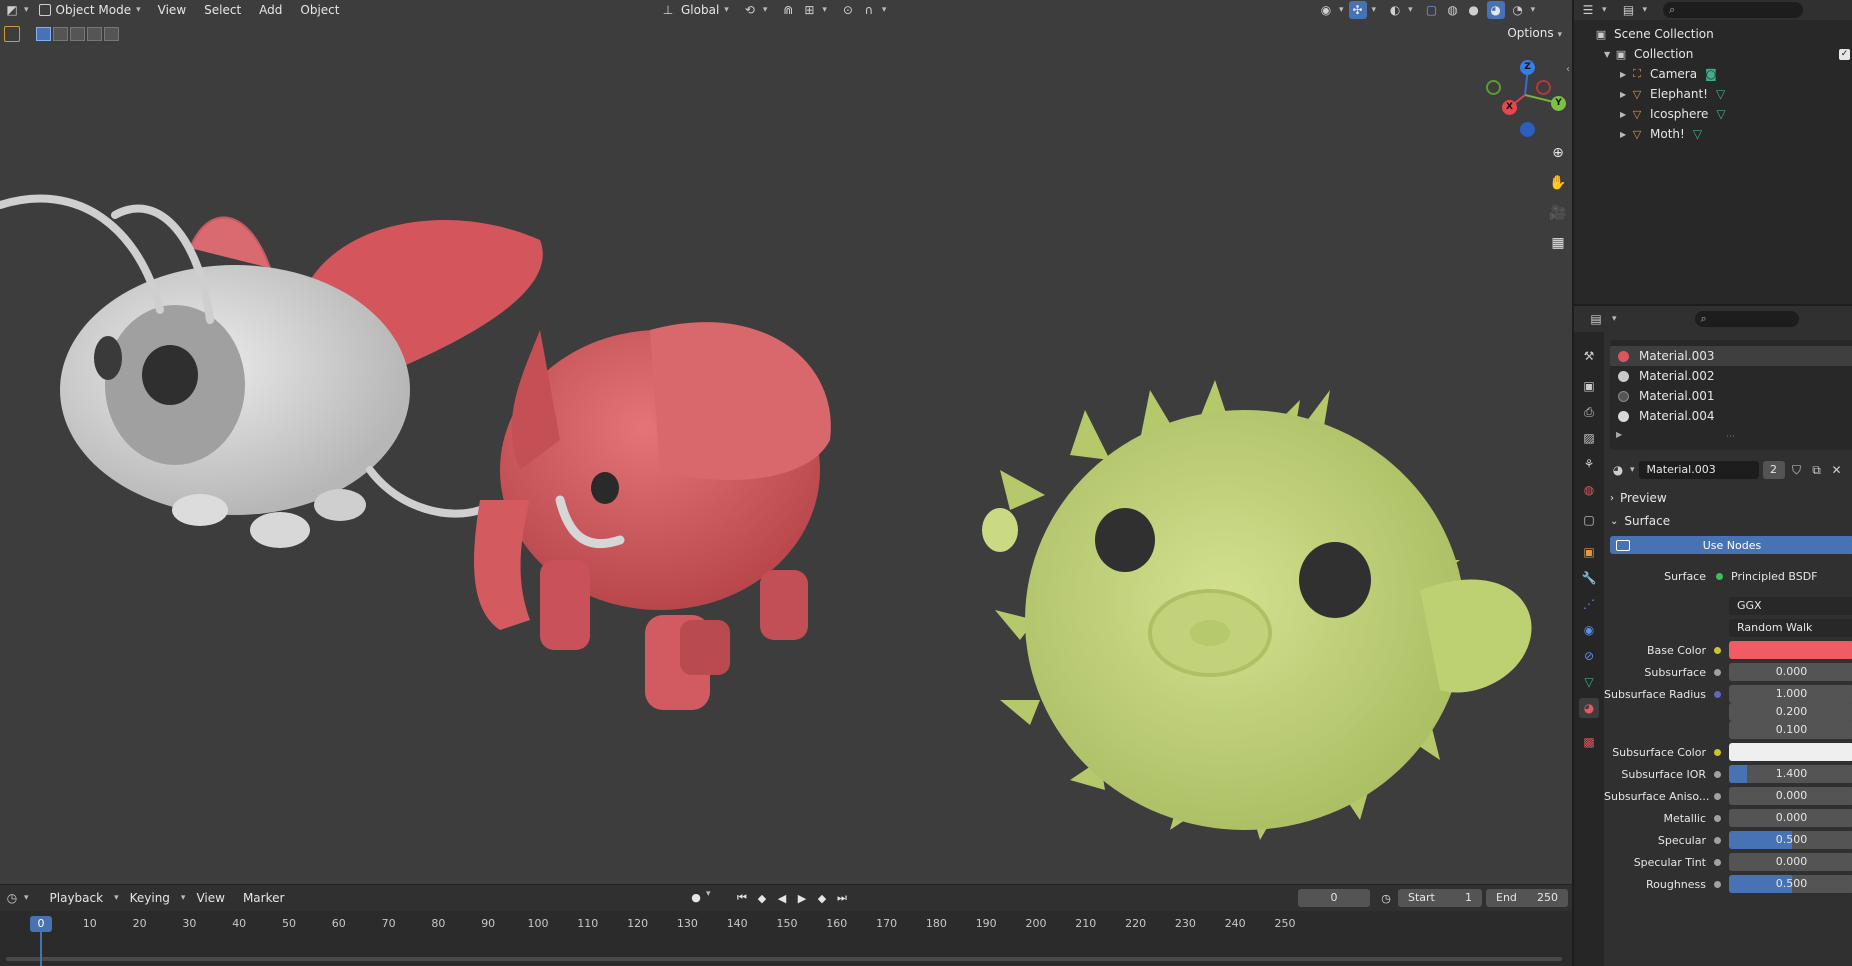 The height and width of the screenshot is (966, 1852). What do you see at coordinates (1534, 33) in the screenshot?
I see `options-button: Options ▾` at bounding box center [1534, 33].